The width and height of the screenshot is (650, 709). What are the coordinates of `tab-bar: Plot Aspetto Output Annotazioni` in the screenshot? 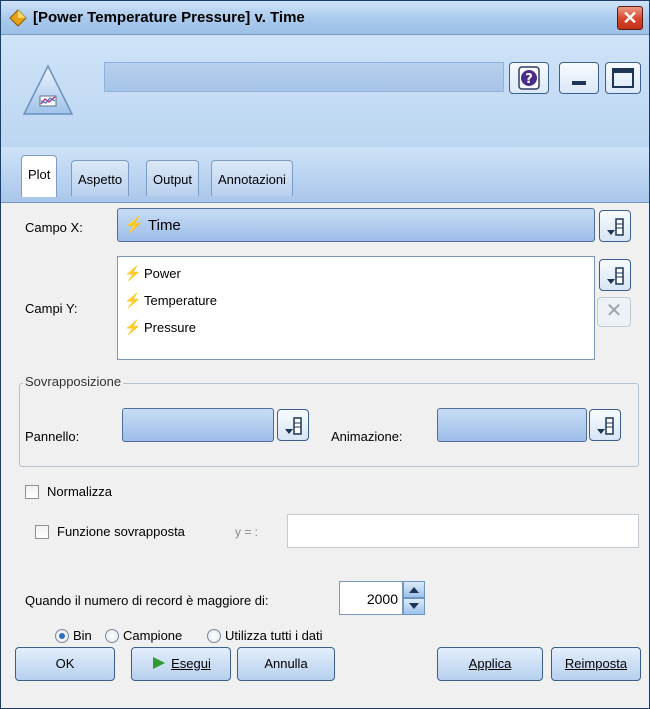 It's located at (325, 175).